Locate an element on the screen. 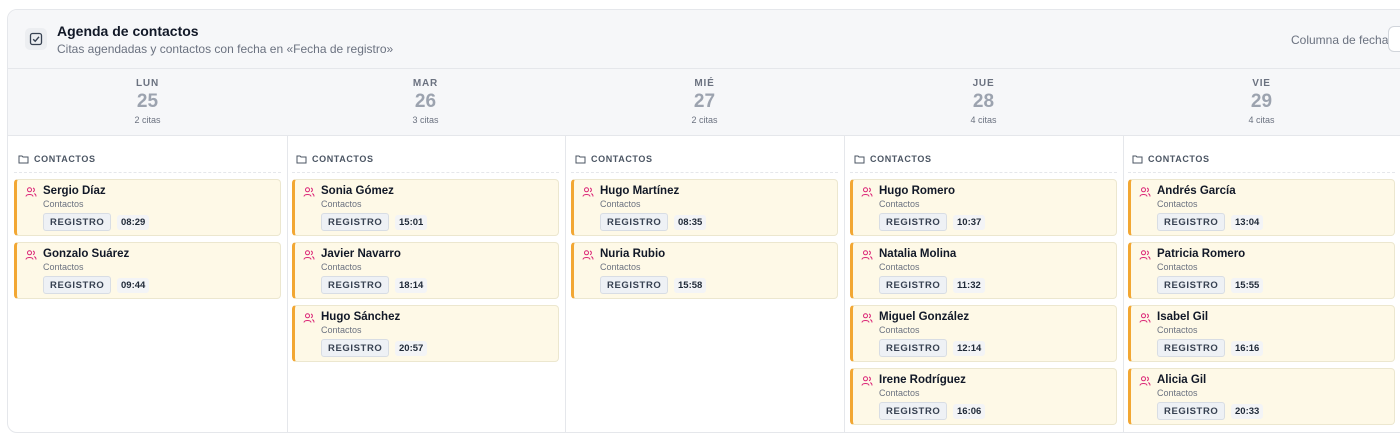 This screenshot has width=1400, height=436. contact-time: 08:29 is located at coordinates (133, 222).